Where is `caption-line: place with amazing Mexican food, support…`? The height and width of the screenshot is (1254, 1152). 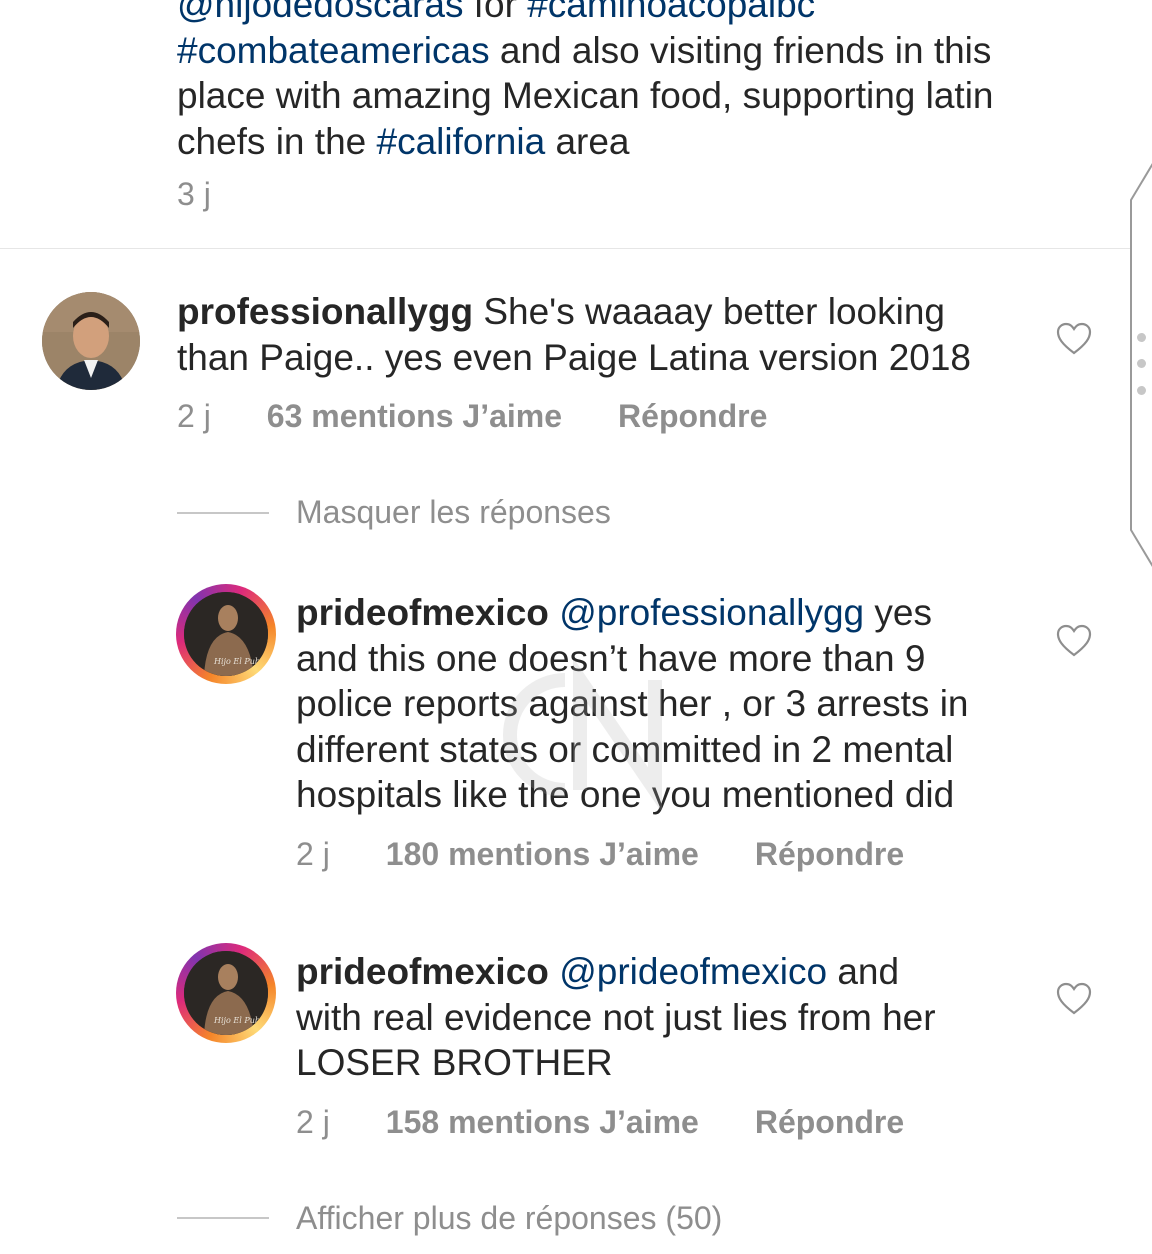 caption-line: place with amazing Mexican food, support… is located at coordinates (585, 95).